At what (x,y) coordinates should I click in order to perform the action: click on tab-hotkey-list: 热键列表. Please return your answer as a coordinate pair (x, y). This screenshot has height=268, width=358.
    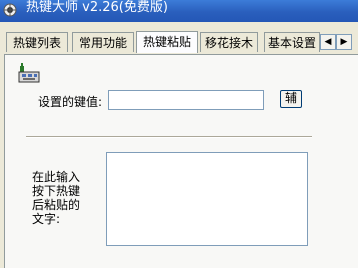
    Looking at the image, I should click on (37, 42).